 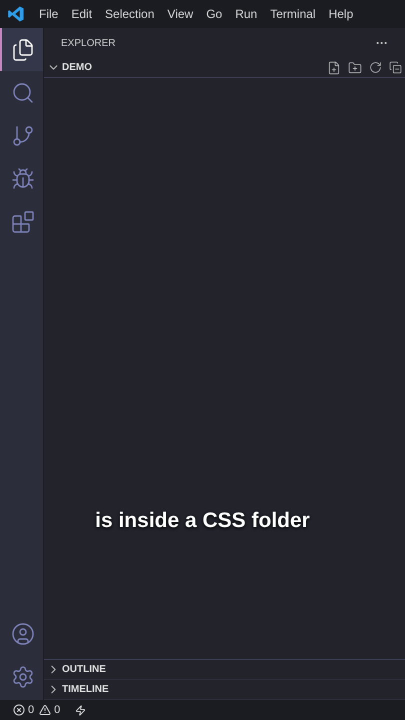 I want to click on account-icon, so click(x=22, y=634).